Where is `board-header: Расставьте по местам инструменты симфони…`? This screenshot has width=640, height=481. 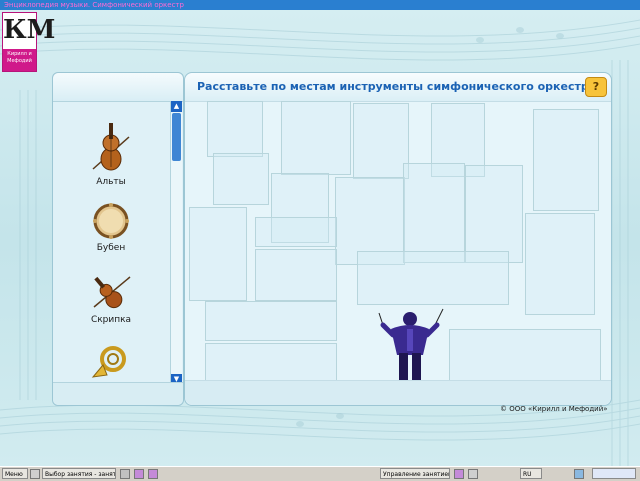 board-header: Расставьте по местам инструменты симфони… is located at coordinates (398, 87).